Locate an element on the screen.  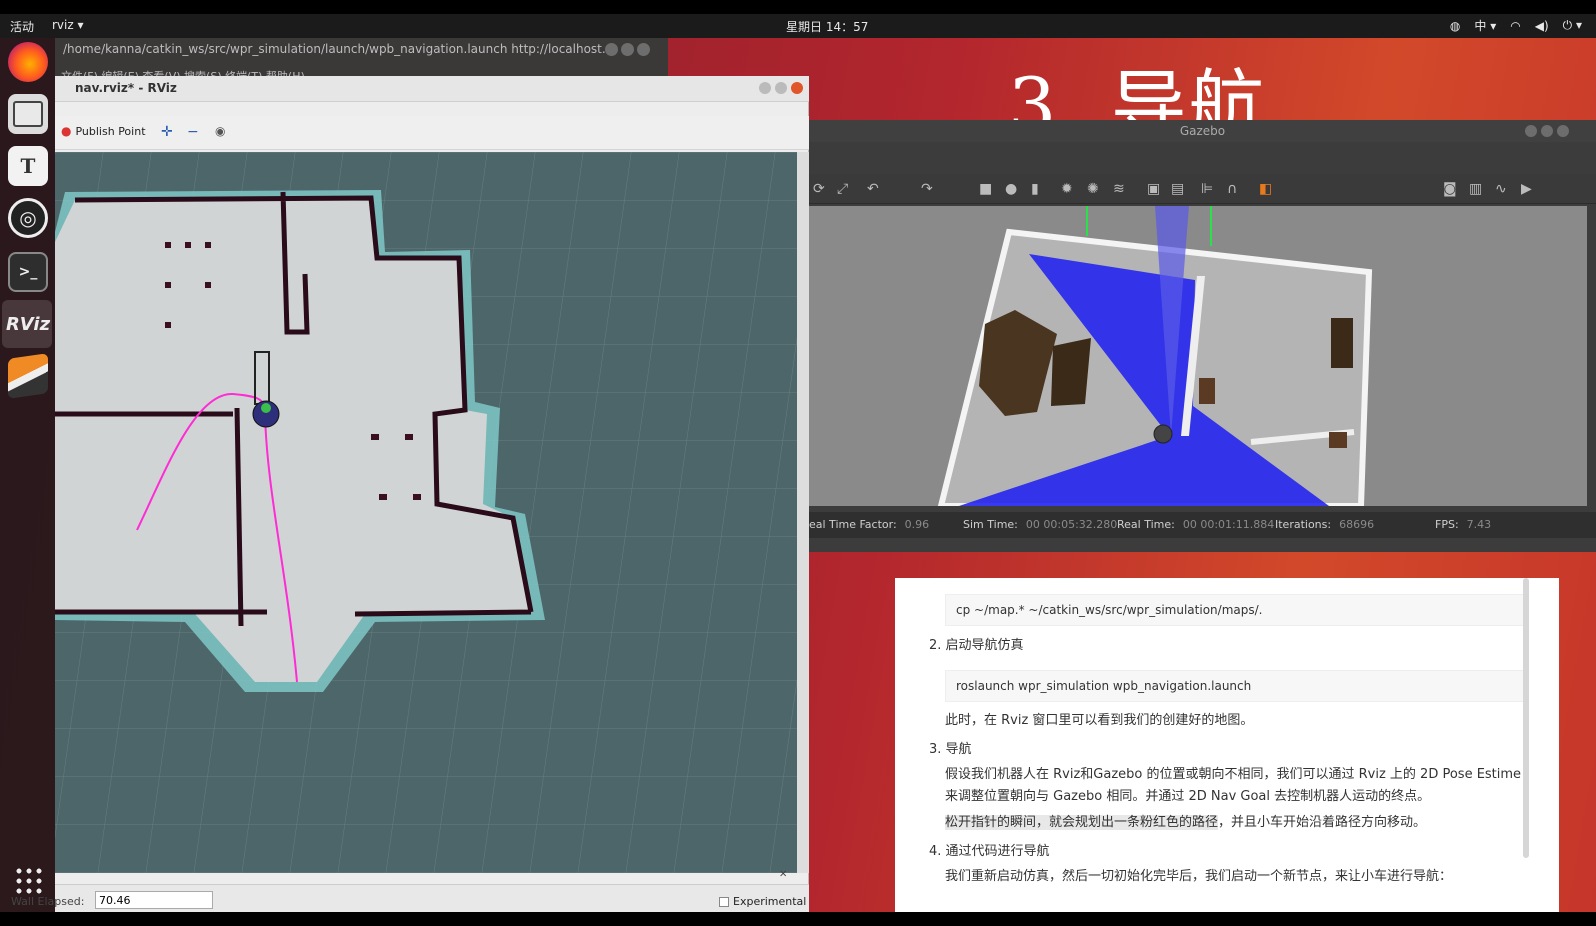
sim-time: Sim Time: 00 00:05:32.280 is located at coordinates (1040, 524).